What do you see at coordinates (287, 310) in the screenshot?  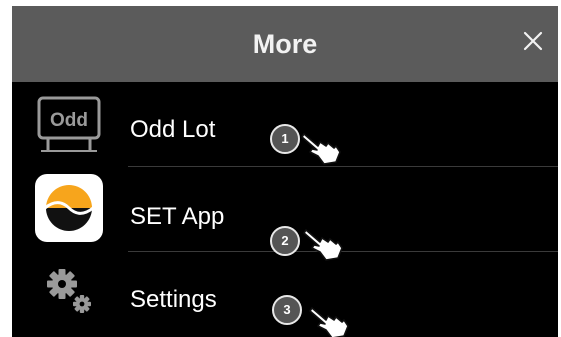 I see `step-badge: 3` at bounding box center [287, 310].